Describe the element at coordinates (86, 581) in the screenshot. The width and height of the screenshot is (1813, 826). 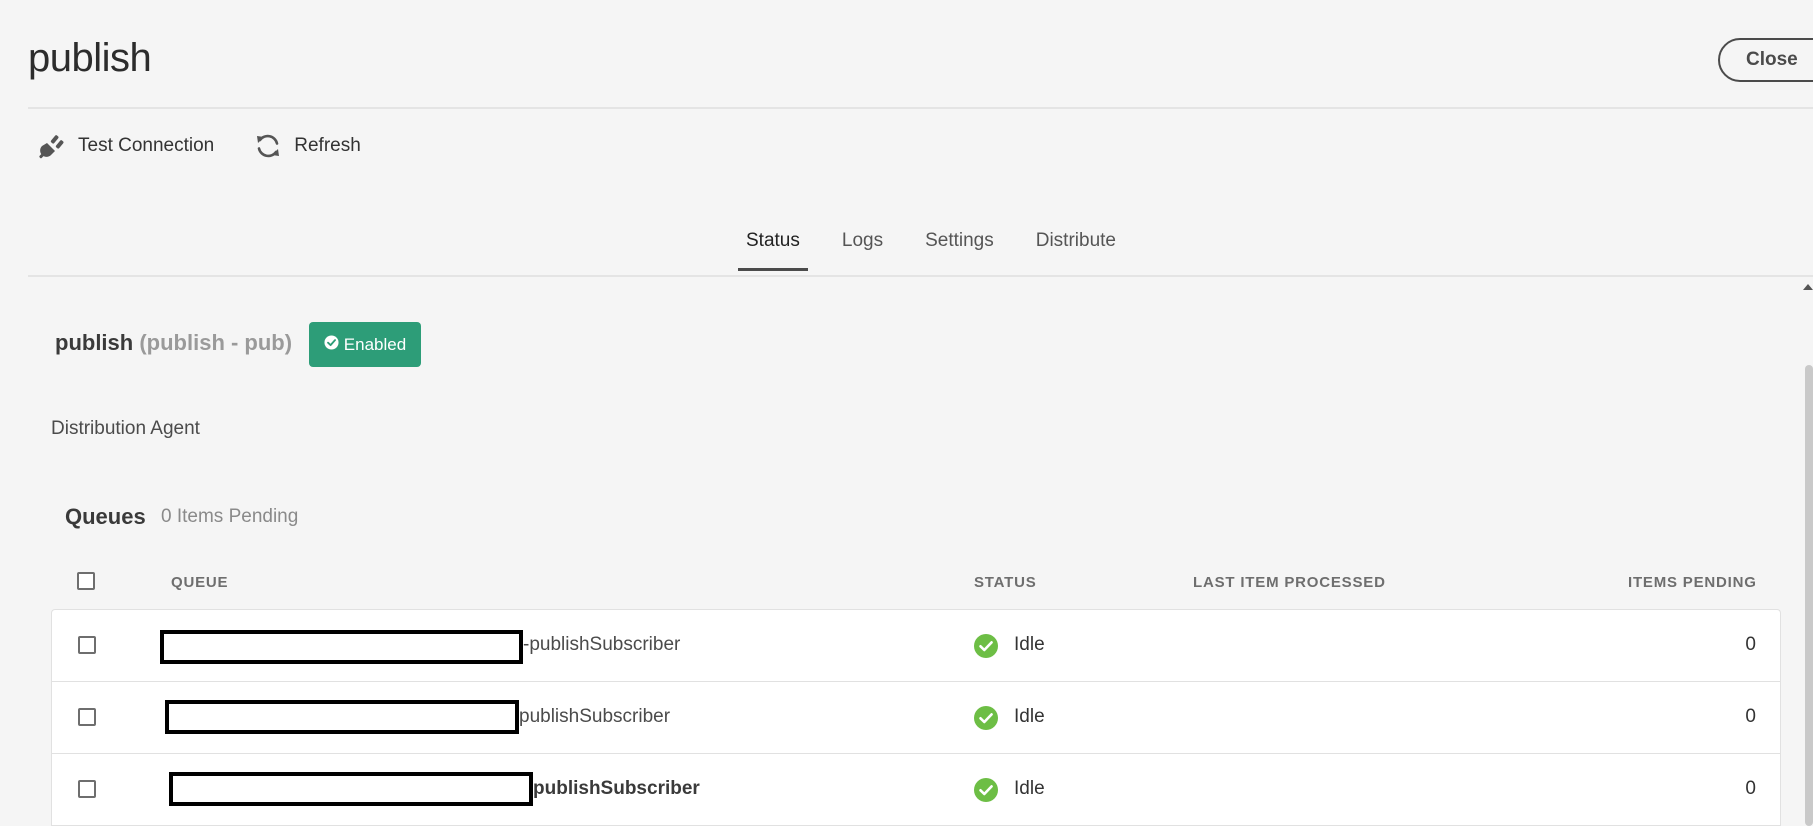
I see `select-all-checkbox` at that location.